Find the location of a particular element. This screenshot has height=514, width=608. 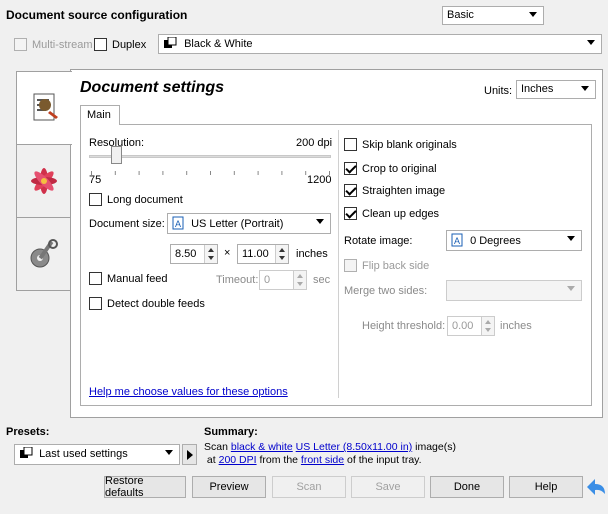

tab-image-settings is located at coordinates (44, 181).